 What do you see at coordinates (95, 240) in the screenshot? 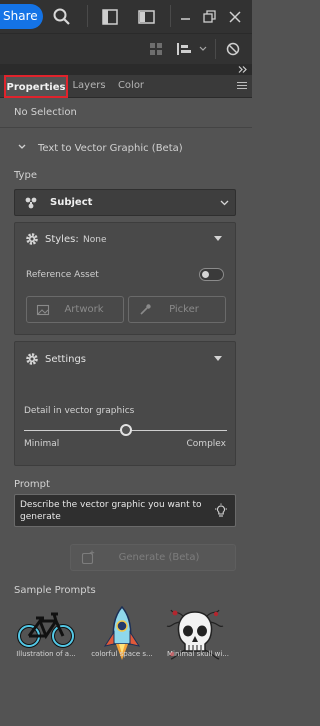
I see `styles-value: None` at bounding box center [95, 240].